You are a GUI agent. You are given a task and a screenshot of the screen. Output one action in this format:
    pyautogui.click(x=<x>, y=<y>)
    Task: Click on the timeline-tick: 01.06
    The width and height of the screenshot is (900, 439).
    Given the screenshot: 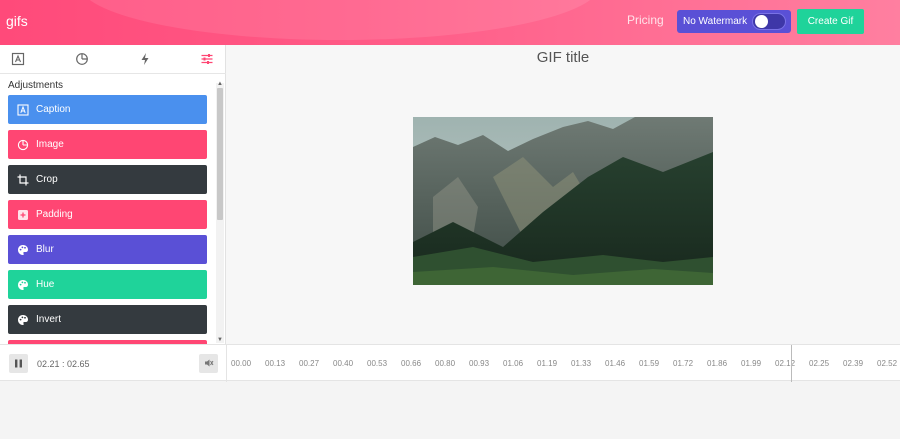 What is the action you would take?
    pyautogui.click(x=513, y=363)
    